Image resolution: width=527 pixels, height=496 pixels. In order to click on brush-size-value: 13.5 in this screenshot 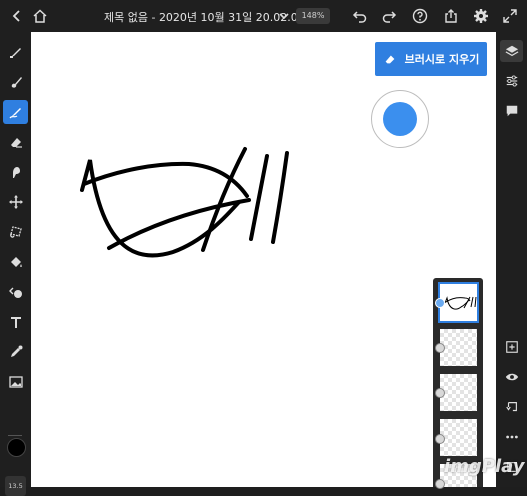, I will do `click(15, 486)`.